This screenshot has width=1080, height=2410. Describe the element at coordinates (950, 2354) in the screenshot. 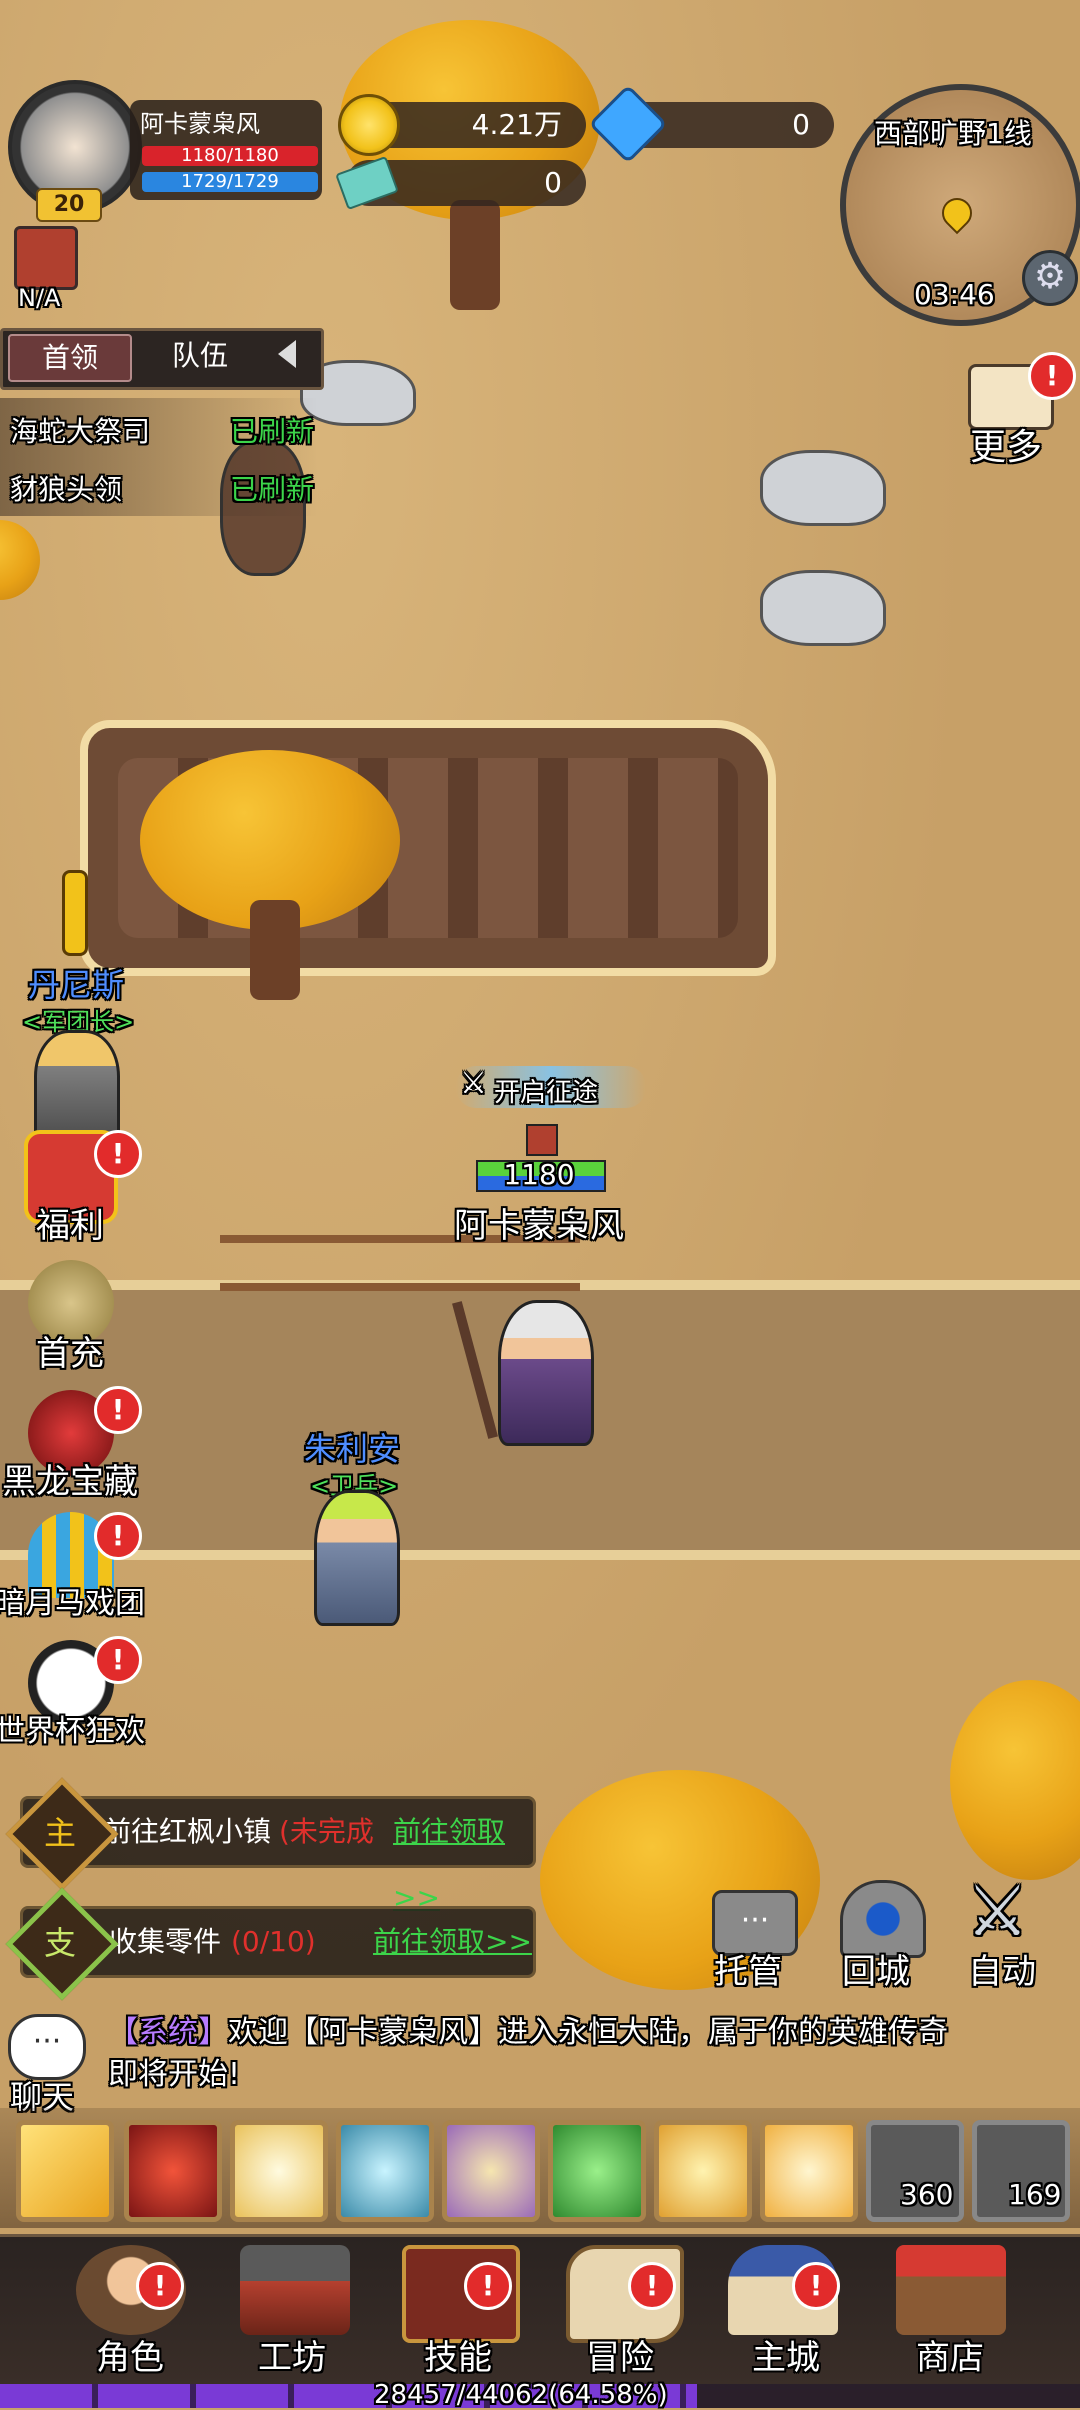

I see `nav-shop-label: 商店` at that location.